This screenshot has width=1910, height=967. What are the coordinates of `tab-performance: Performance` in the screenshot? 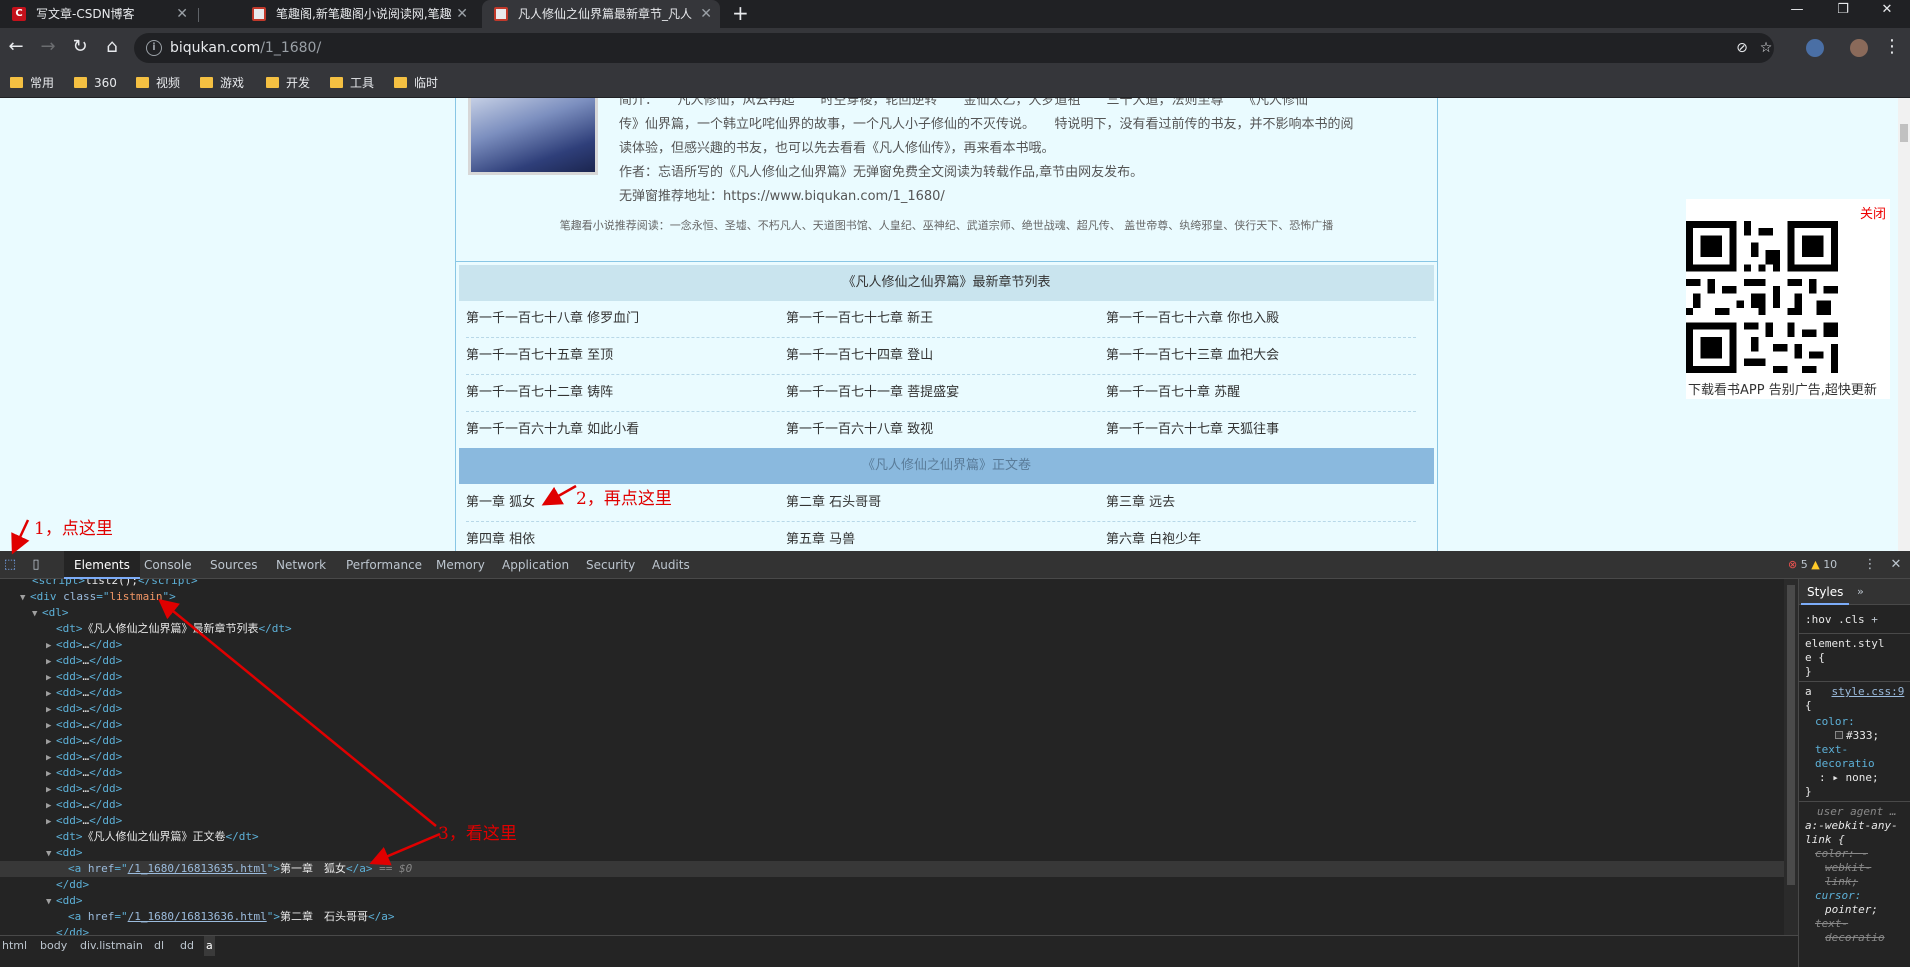 It's located at (384, 565).